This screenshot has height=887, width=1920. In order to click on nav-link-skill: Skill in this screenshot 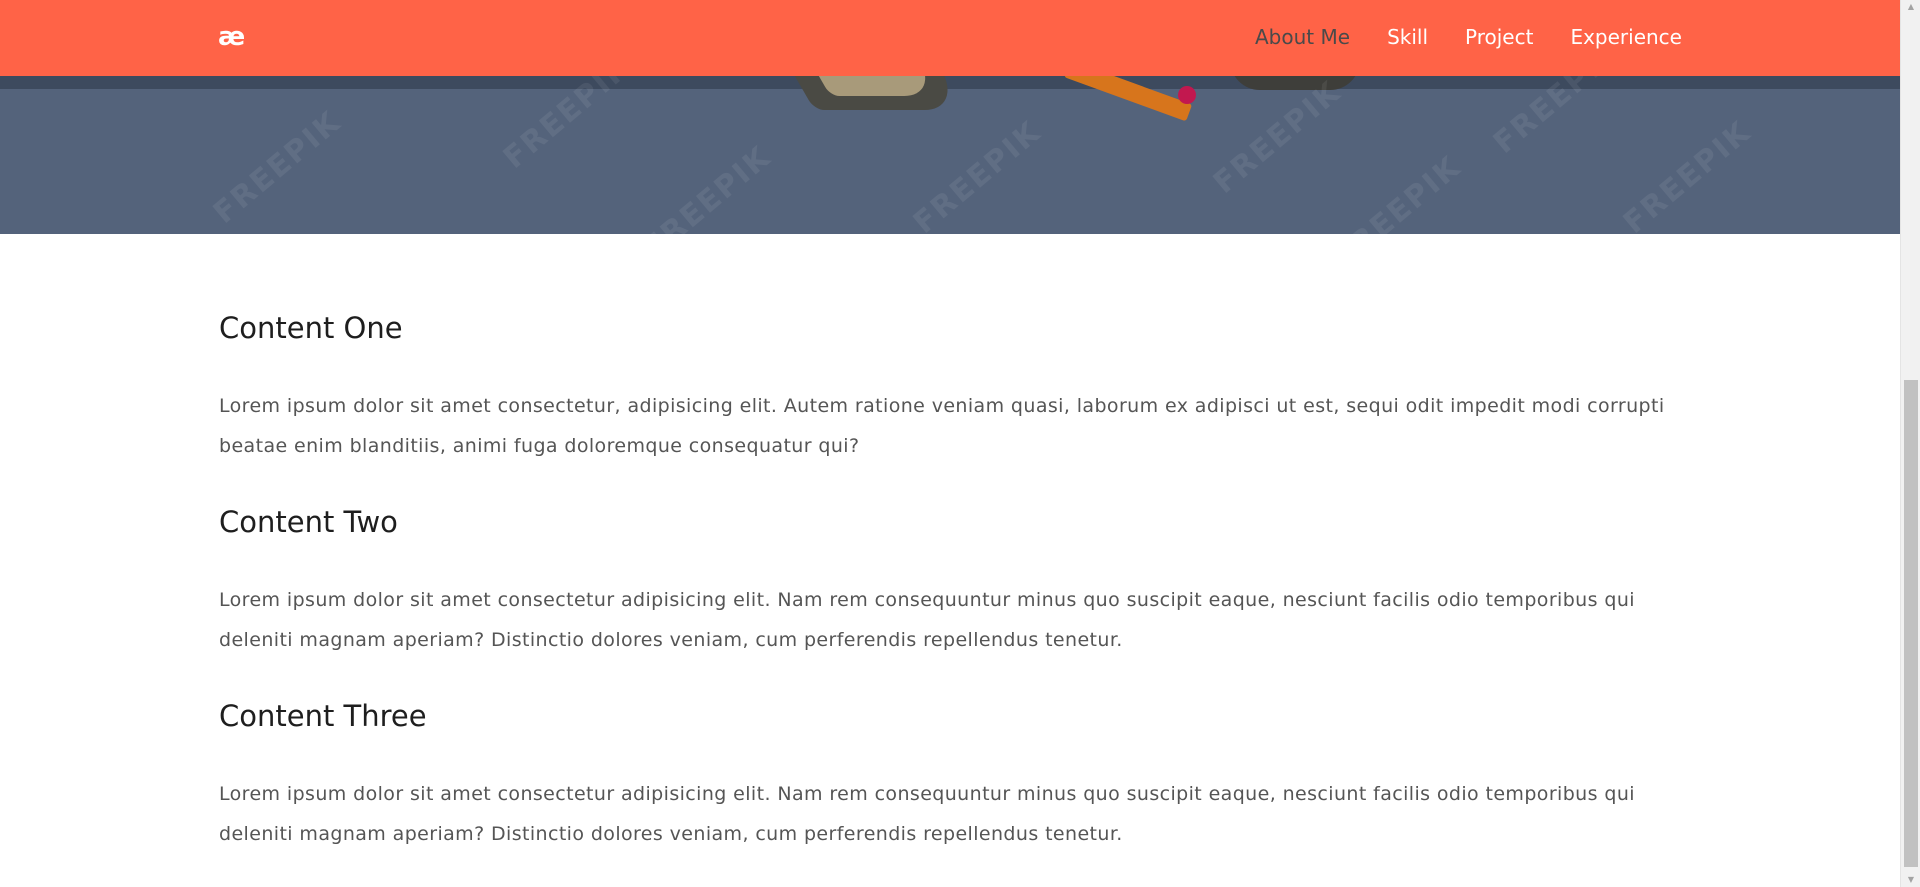, I will do `click(1407, 37)`.